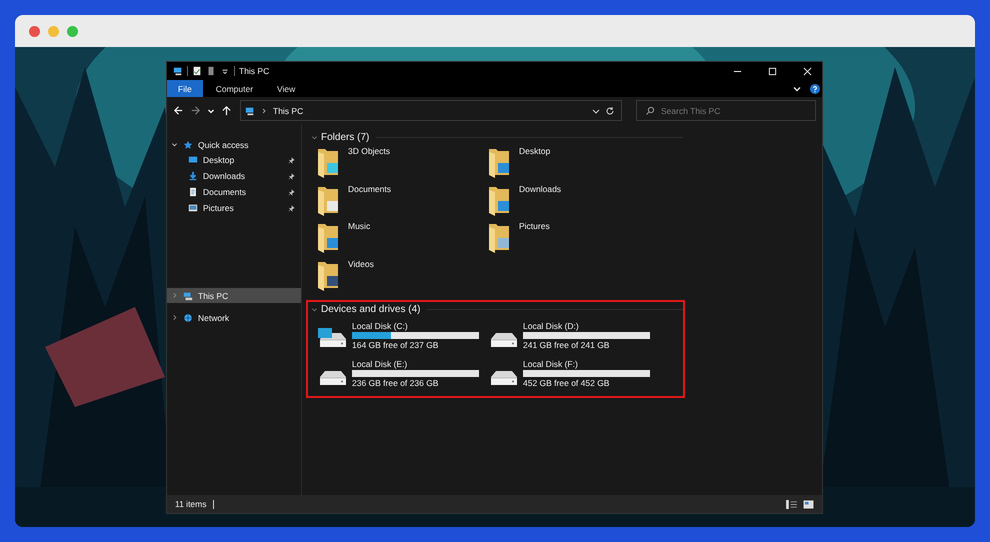  What do you see at coordinates (572, 237) in the screenshot?
I see `folder-item: Pictures` at bounding box center [572, 237].